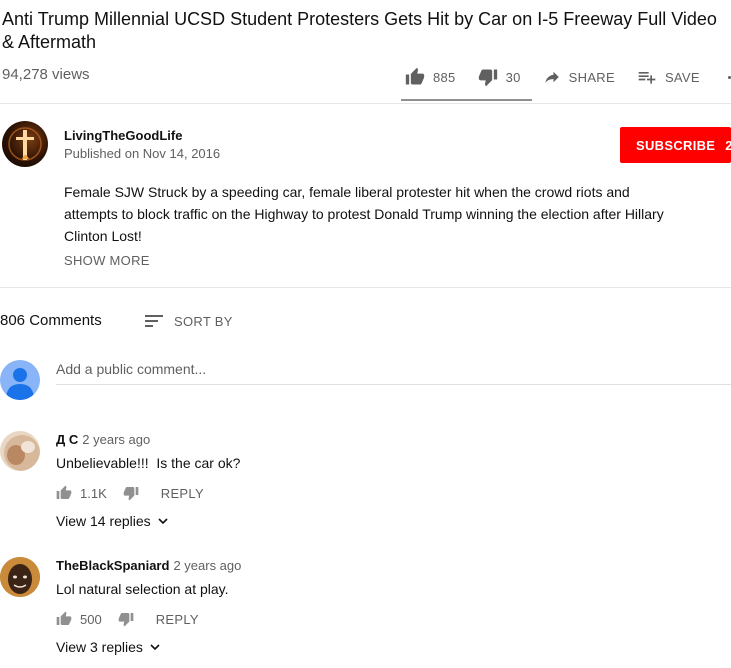 The image size is (731, 668). I want to click on view-replies-button: View 14 replies, so click(112, 521).